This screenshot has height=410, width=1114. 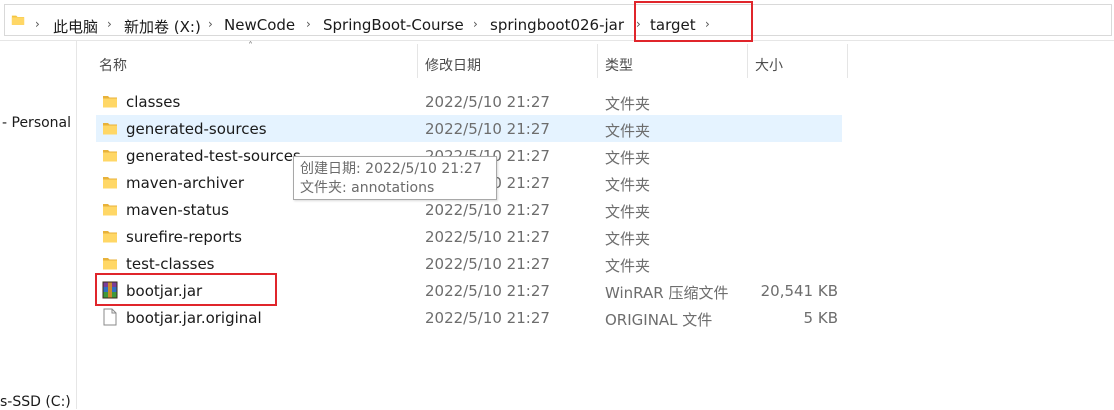 What do you see at coordinates (196, 129) in the screenshot?
I see `file-name: generated-sources` at bounding box center [196, 129].